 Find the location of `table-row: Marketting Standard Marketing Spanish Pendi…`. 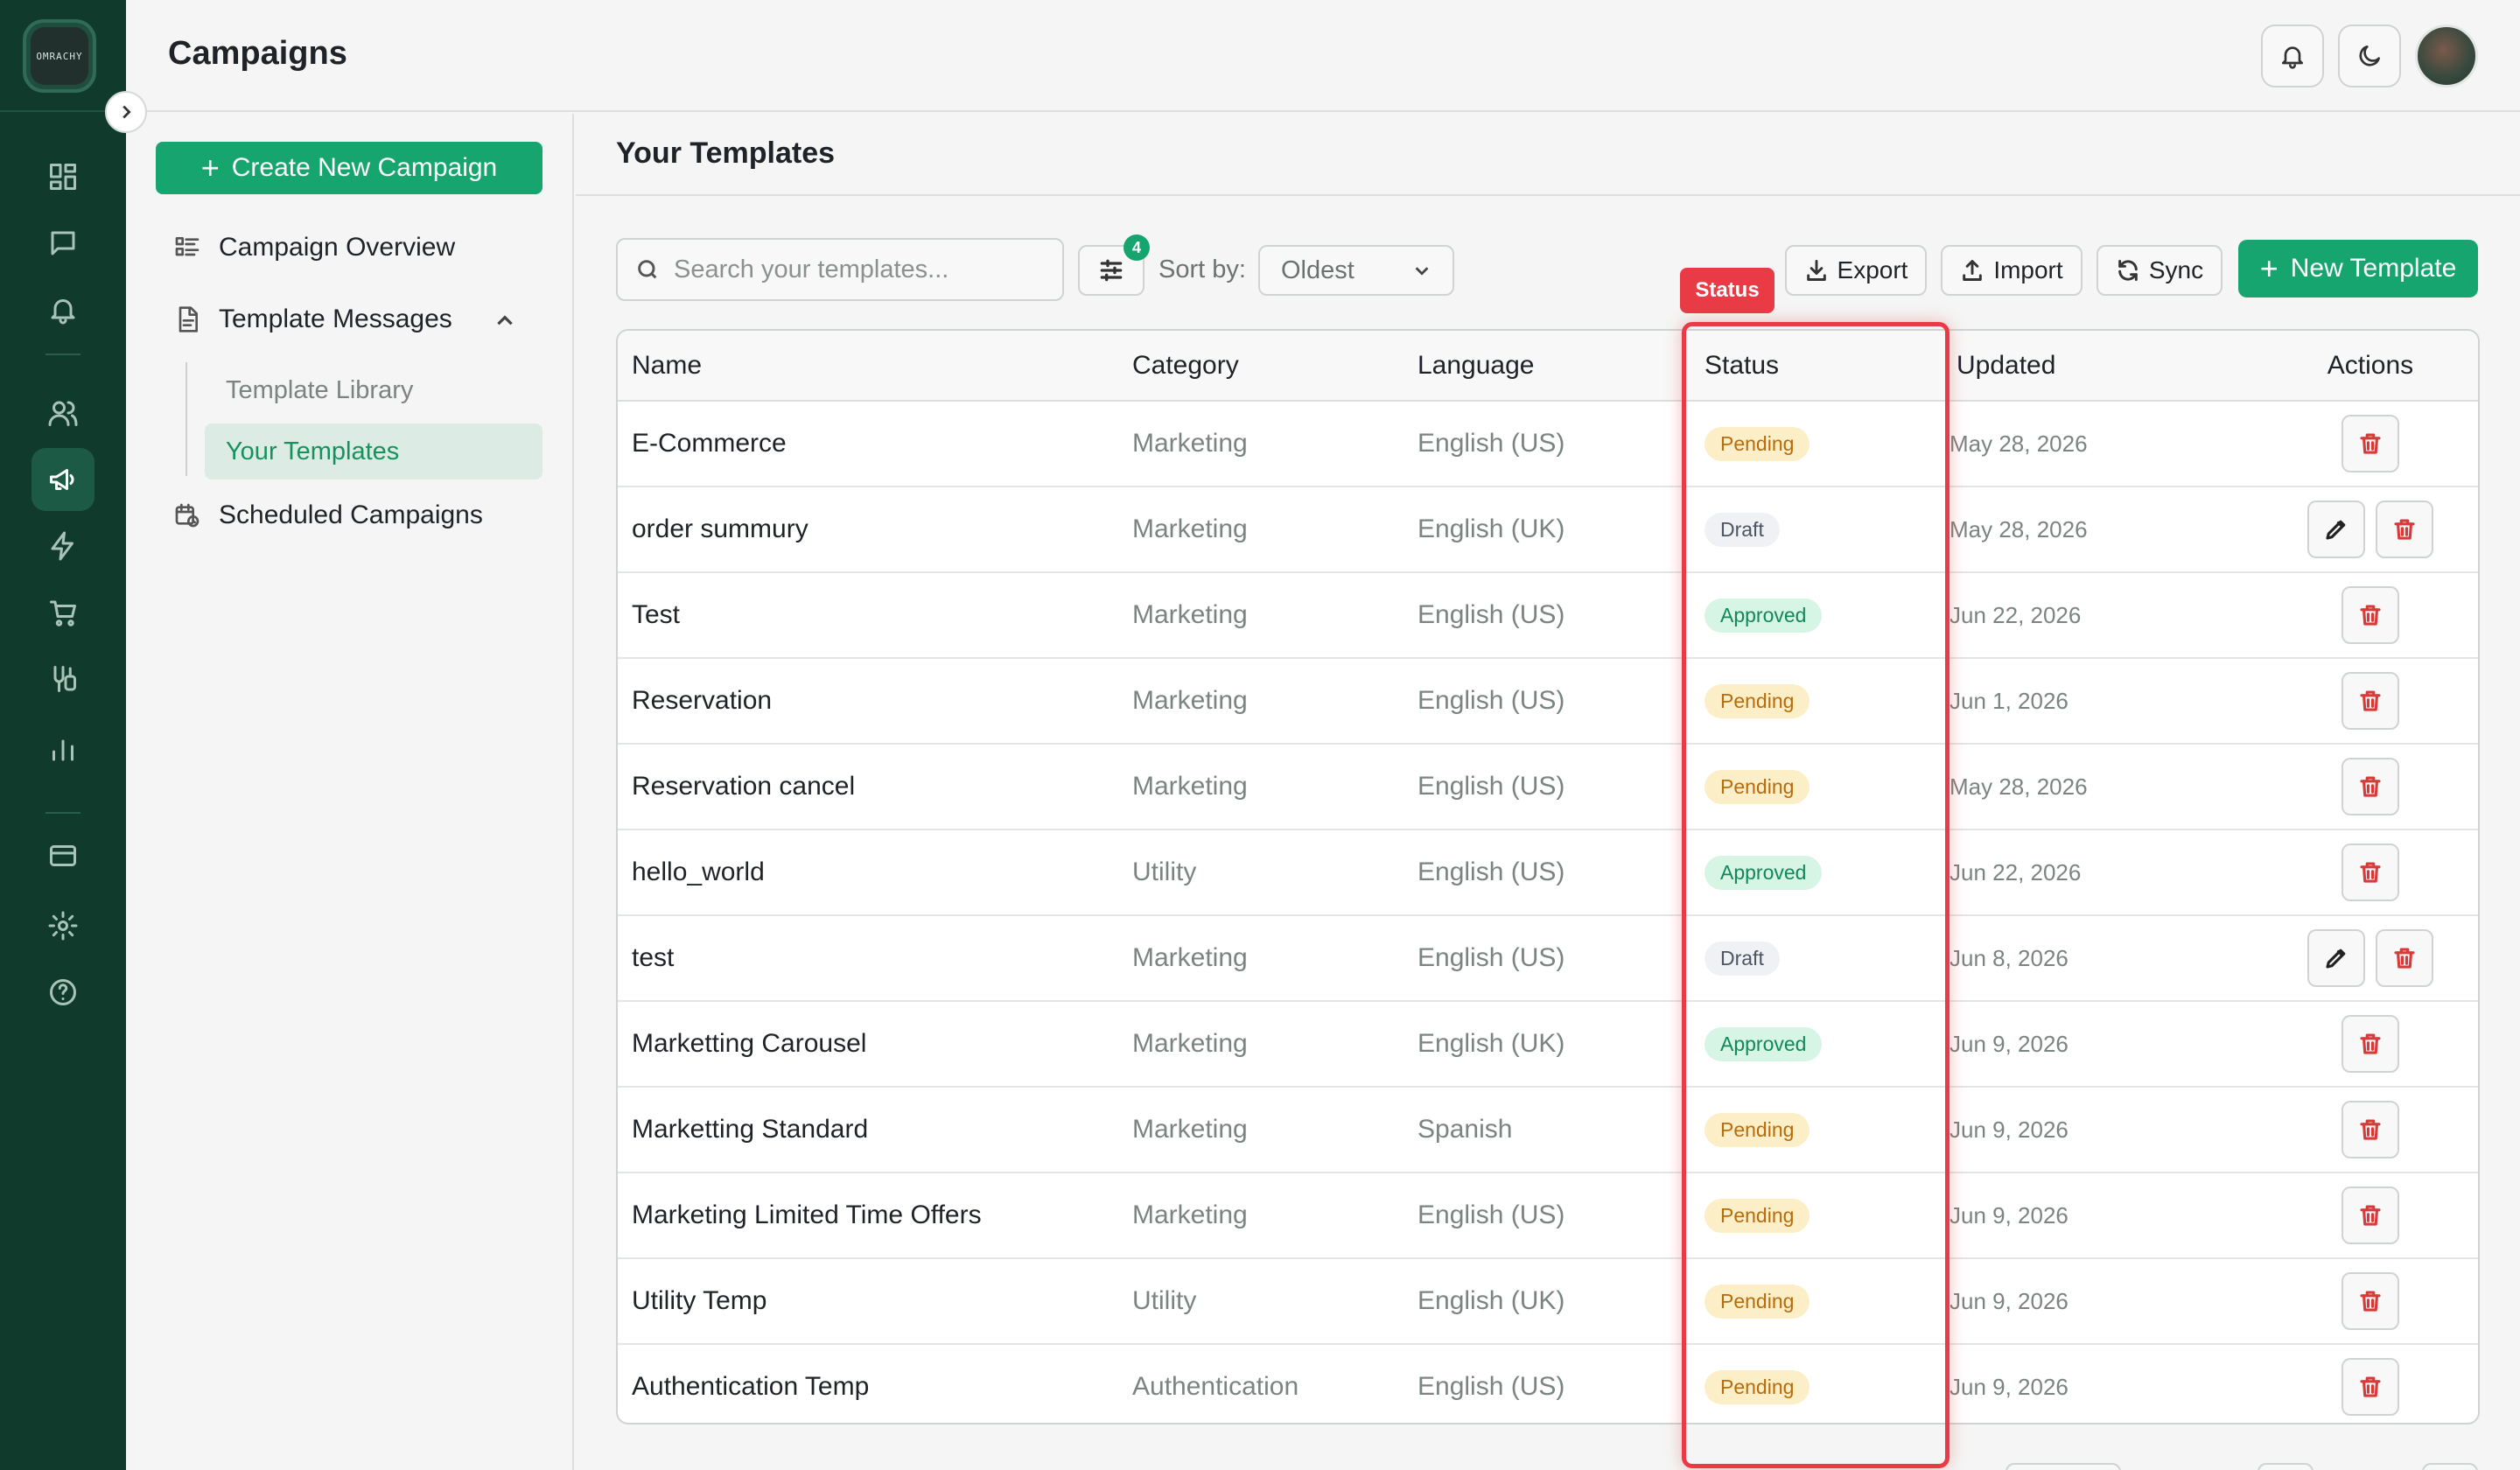

table-row: Marketting Standard Marketing Spanish Pendi… is located at coordinates (1548, 1130).